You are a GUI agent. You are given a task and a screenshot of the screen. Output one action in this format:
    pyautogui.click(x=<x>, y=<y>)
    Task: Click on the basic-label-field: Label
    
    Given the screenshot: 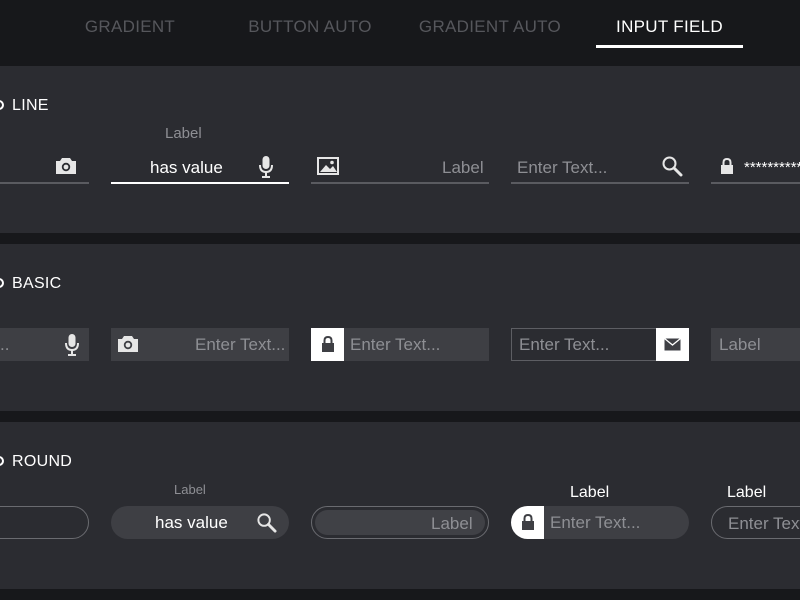 What is the action you would take?
    pyautogui.click(x=755, y=344)
    